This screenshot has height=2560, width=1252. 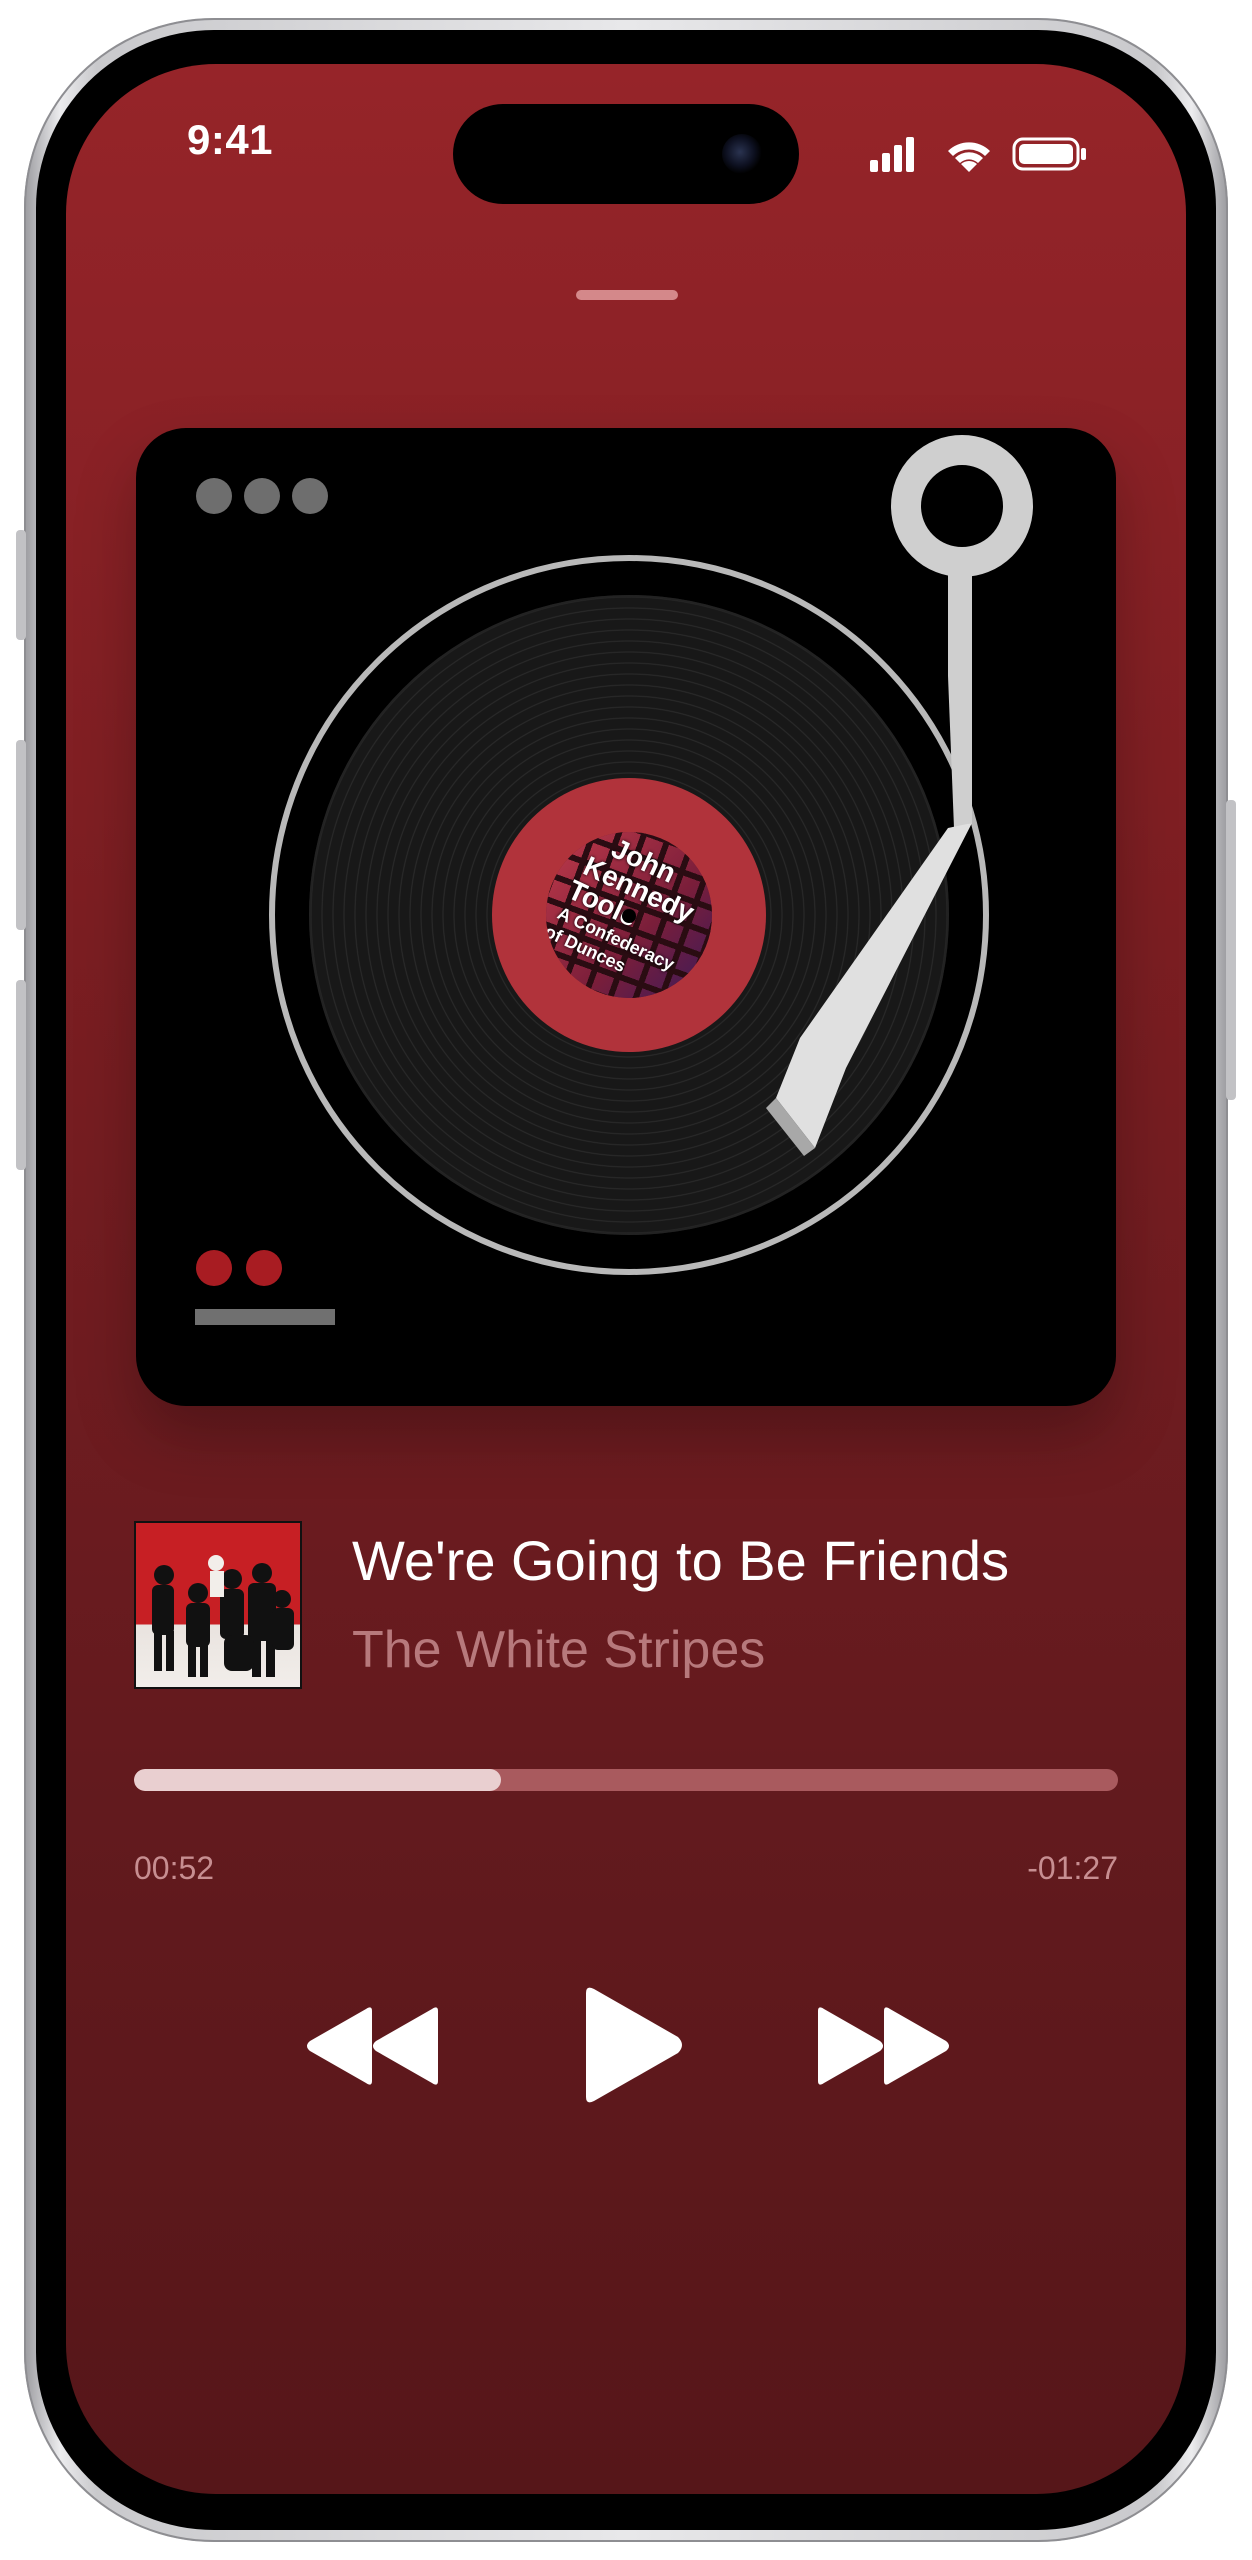 What do you see at coordinates (21, 835) in the screenshot?
I see `volume-up-button` at bounding box center [21, 835].